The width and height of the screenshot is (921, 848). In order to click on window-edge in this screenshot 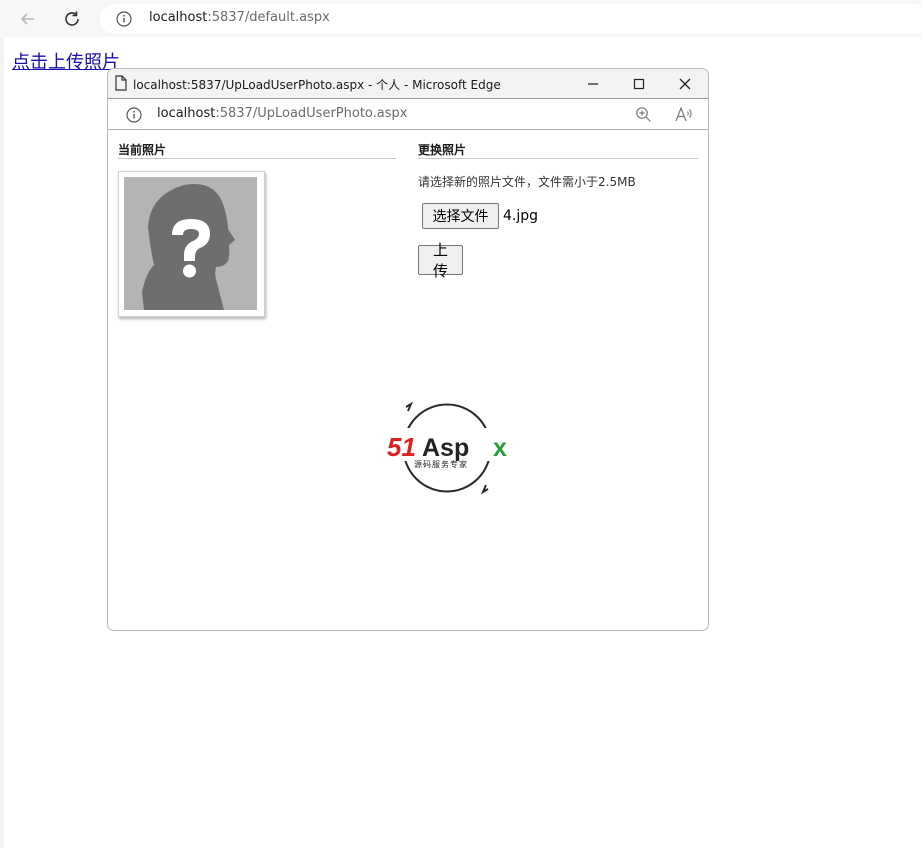, I will do `click(2, 442)`.